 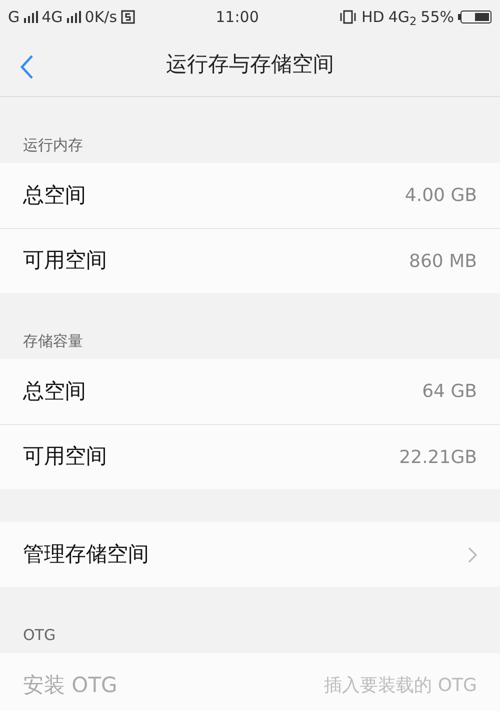 I want to click on section-header: OTG, so click(x=39, y=635).